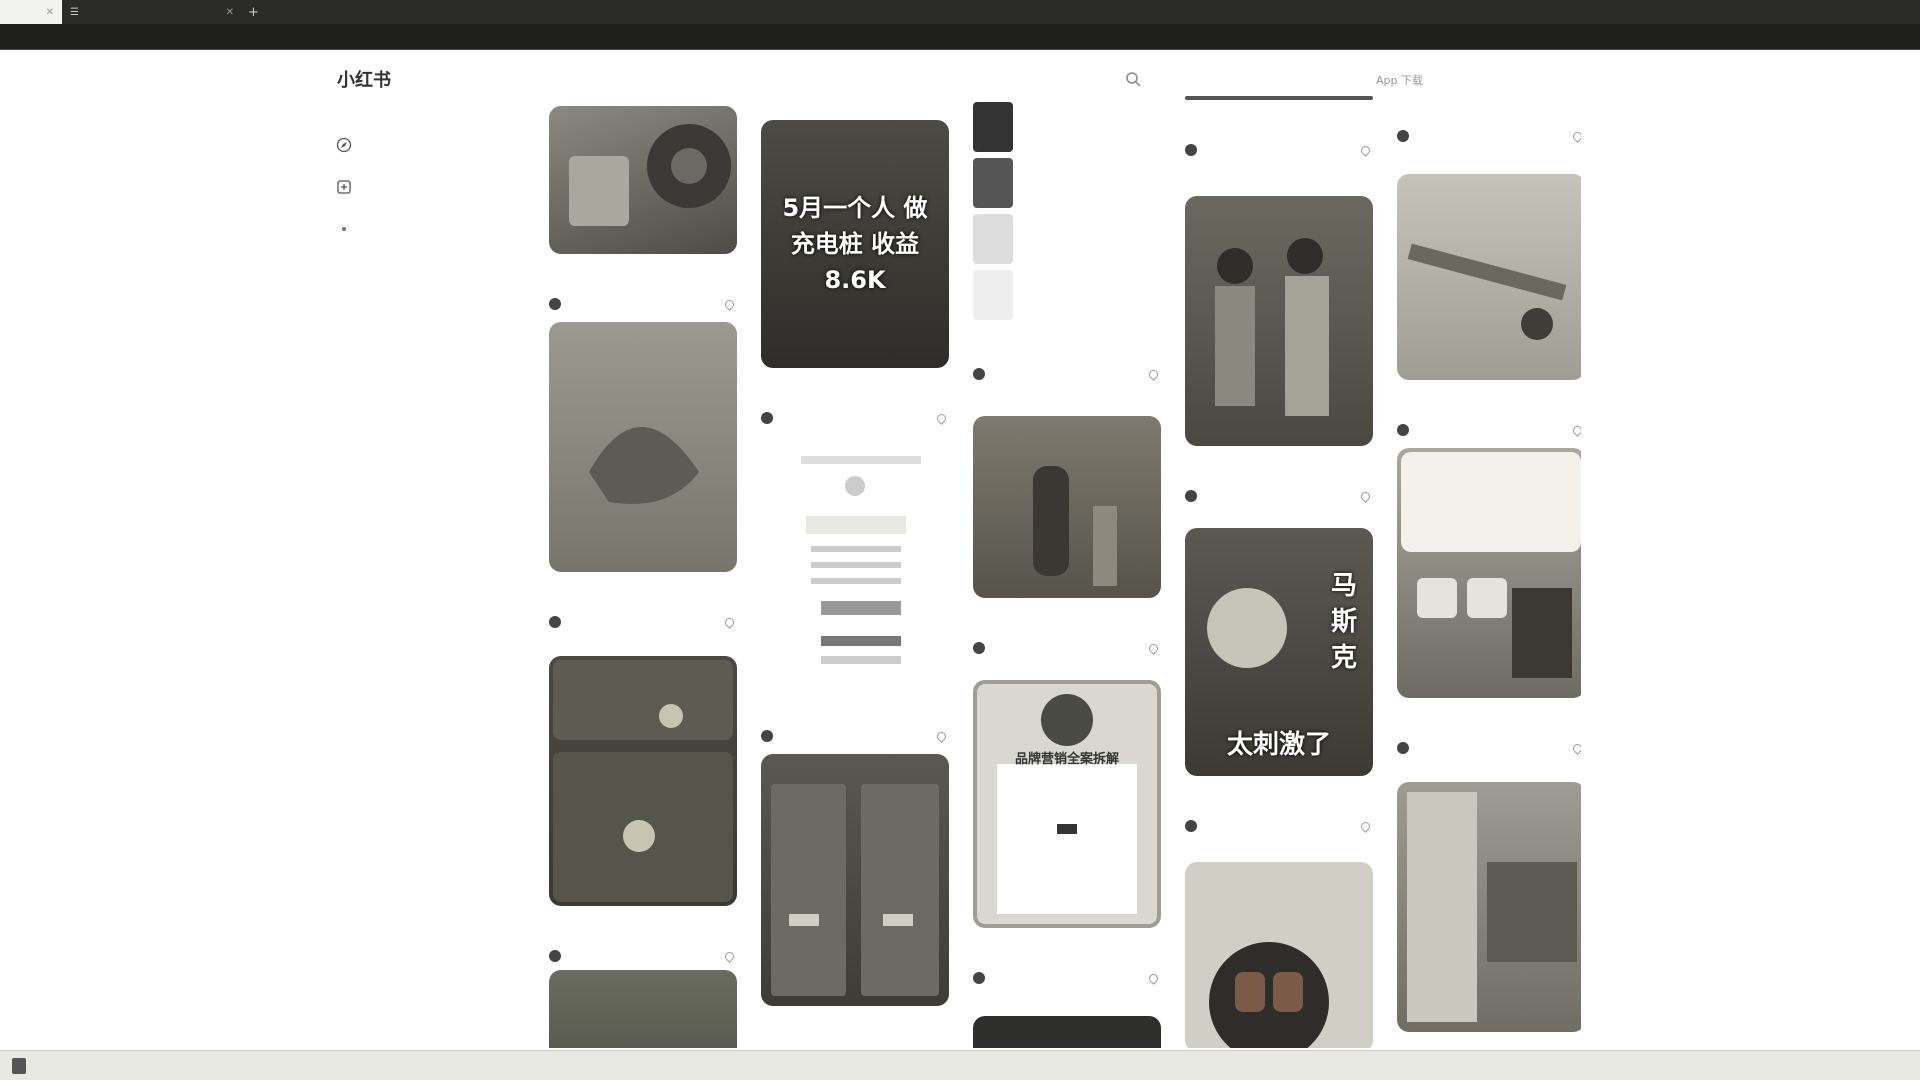 Image resolution: width=1920 pixels, height=1080 pixels. I want to click on note-meta, so click(855, 736).